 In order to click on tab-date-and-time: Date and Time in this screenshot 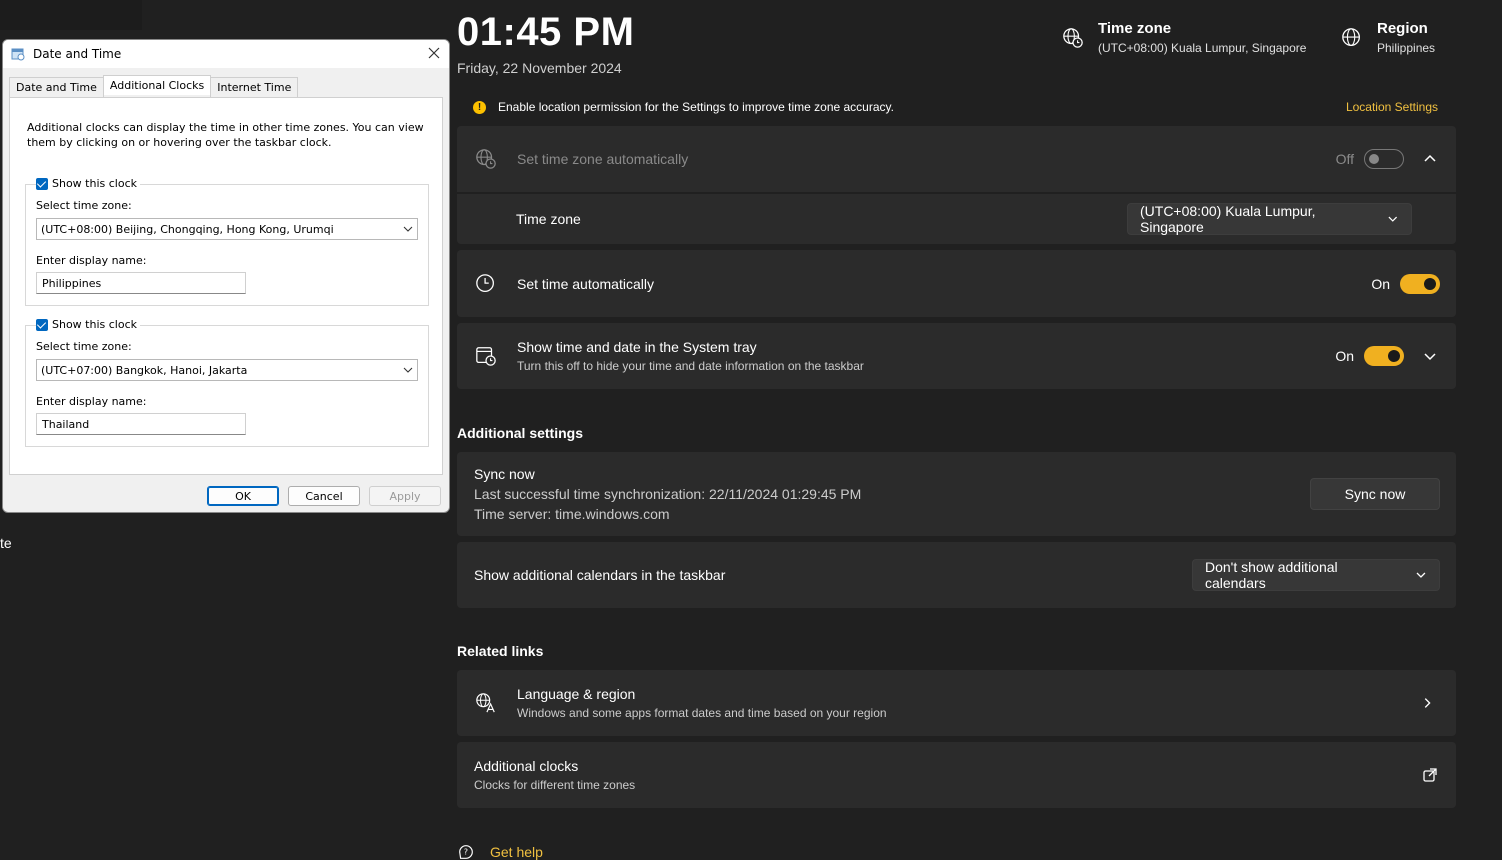, I will do `click(56, 87)`.